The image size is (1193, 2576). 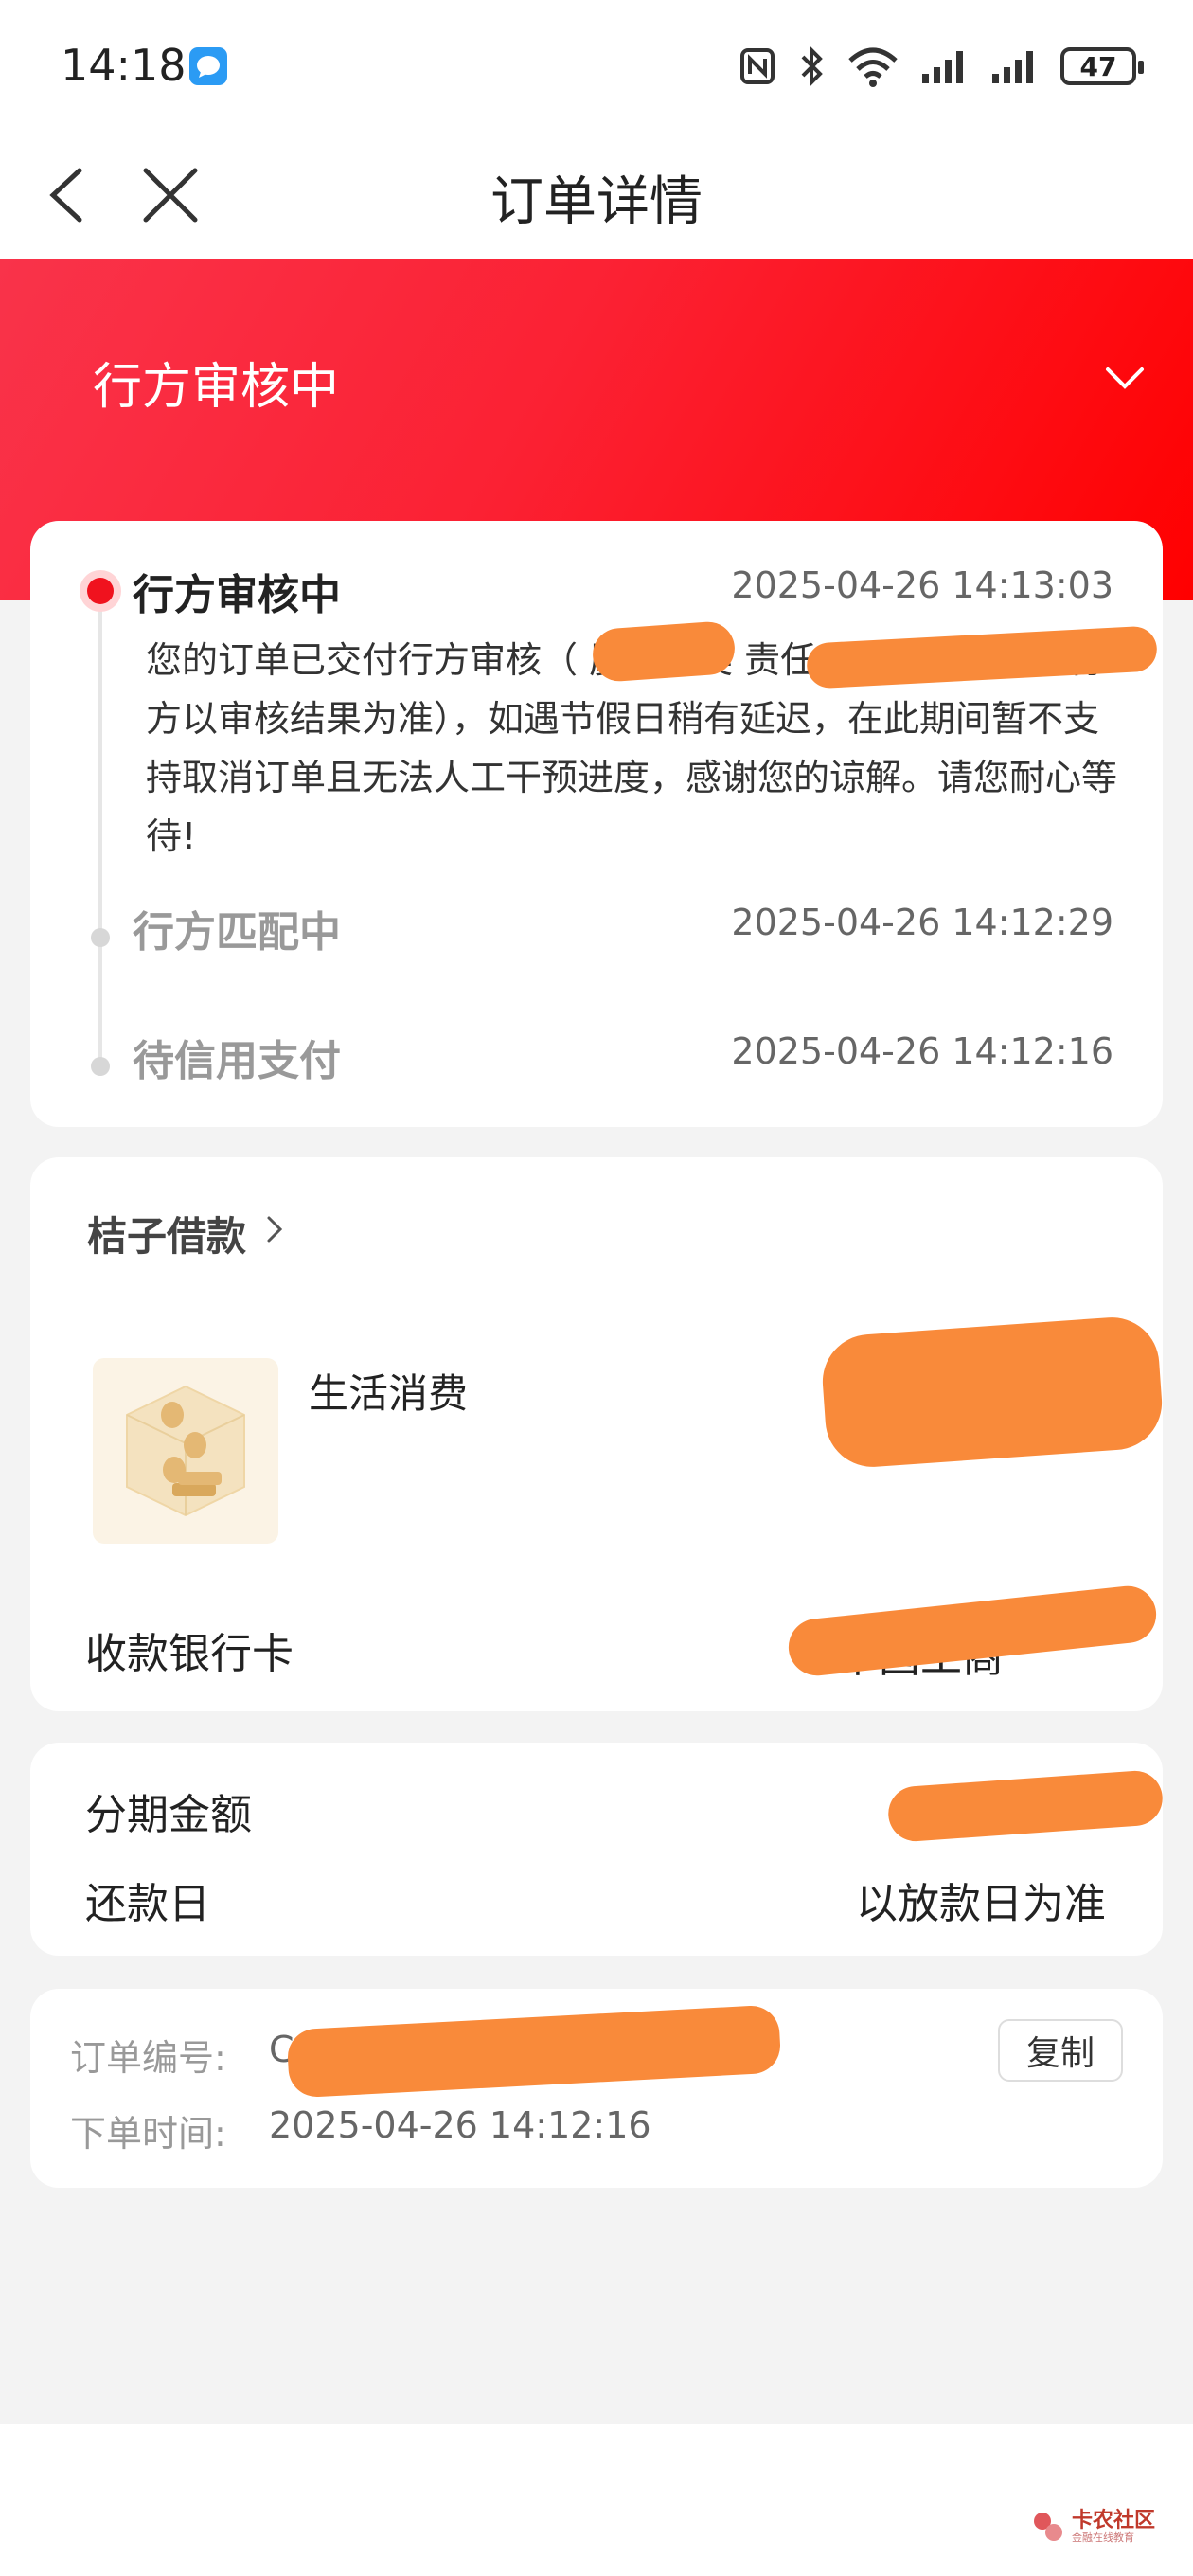 What do you see at coordinates (148, 2134) in the screenshot?
I see `order-time-label: 下单时间:` at bounding box center [148, 2134].